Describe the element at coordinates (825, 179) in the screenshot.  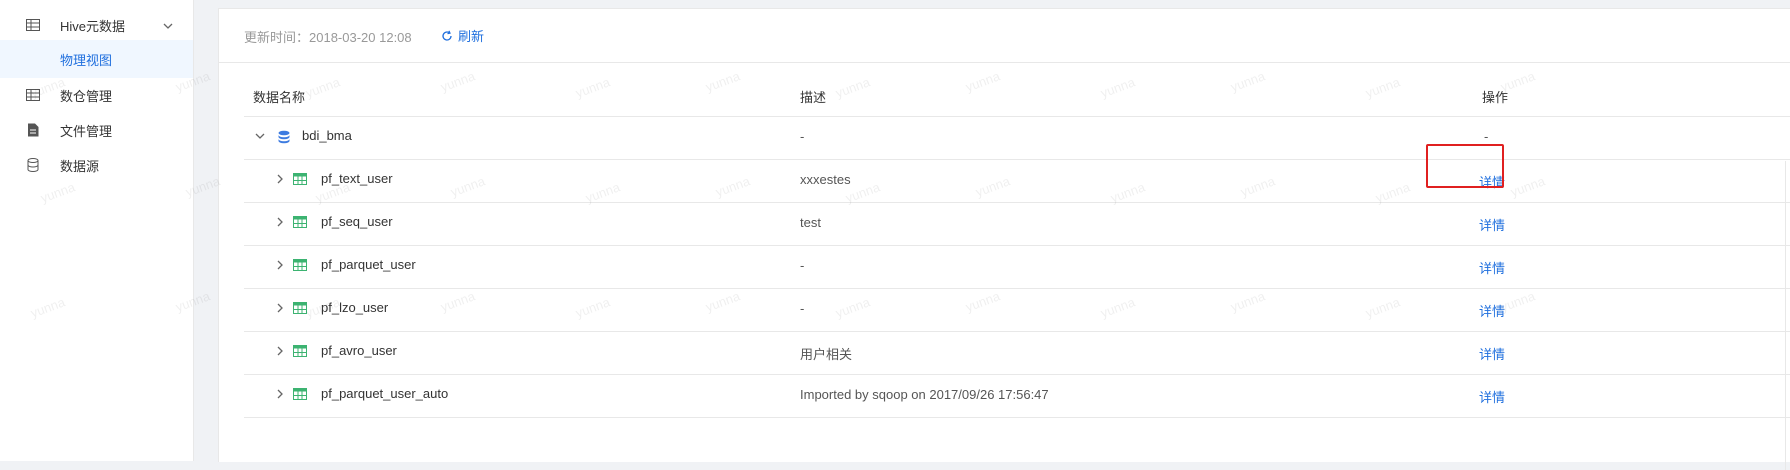
I see `table-desc: xxxestes` at that location.